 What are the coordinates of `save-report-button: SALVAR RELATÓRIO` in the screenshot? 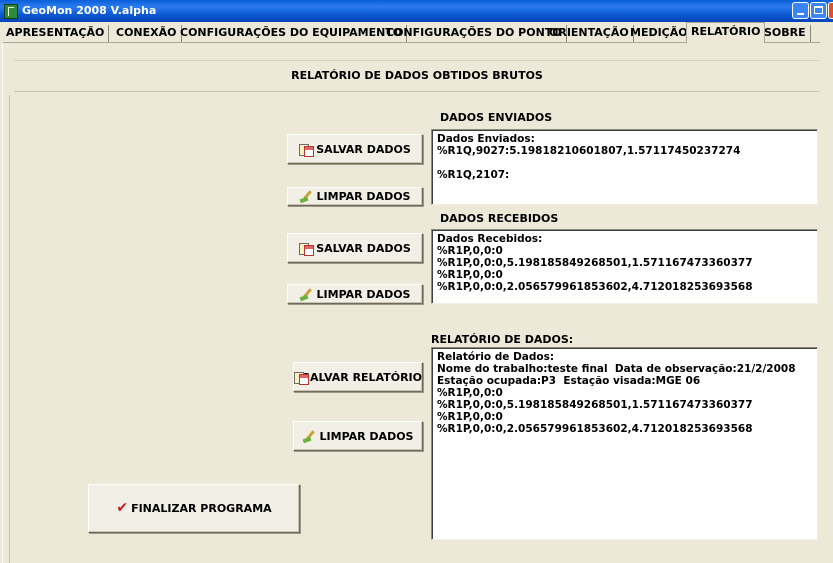 It's located at (358, 377).